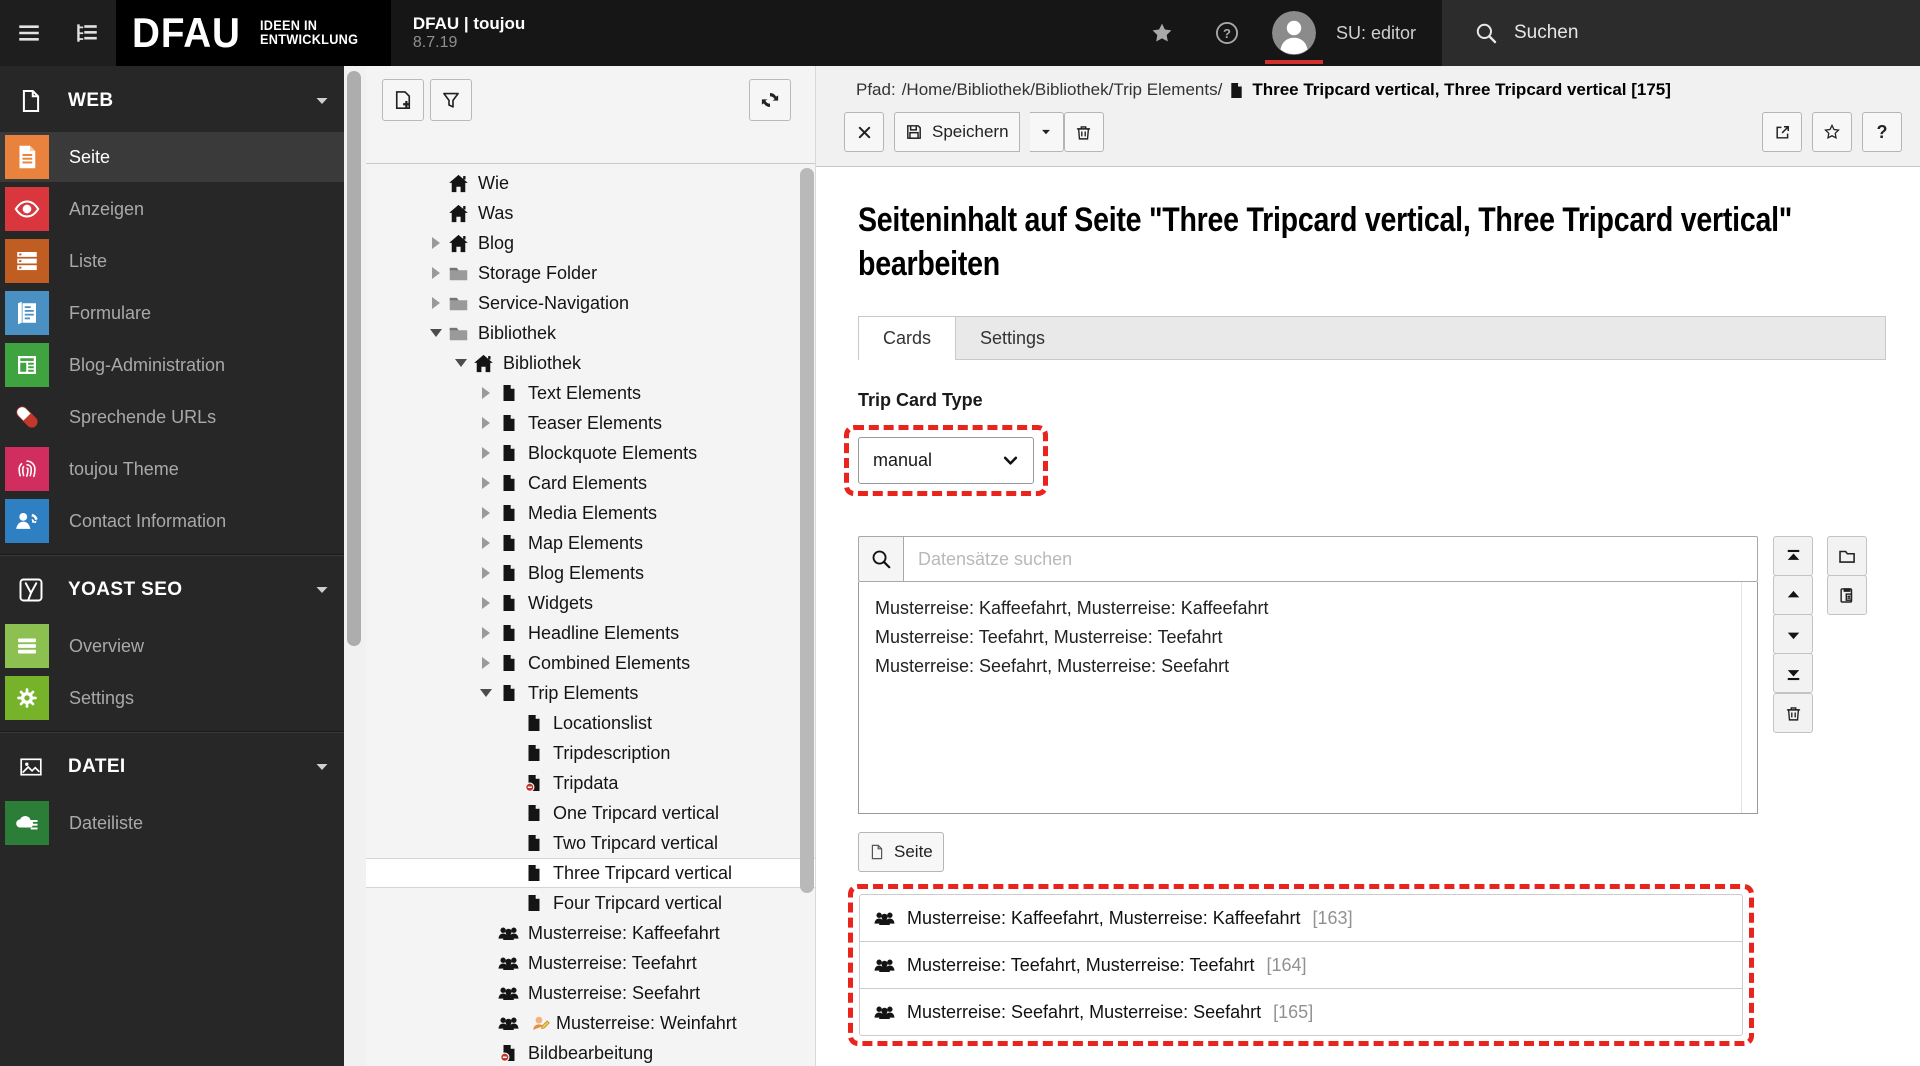 Image resolution: width=1920 pixels, height=1066 pixels. I want to click on sidebar-item-sprechende-urls: Sprechende URLs, so click(172, 417).